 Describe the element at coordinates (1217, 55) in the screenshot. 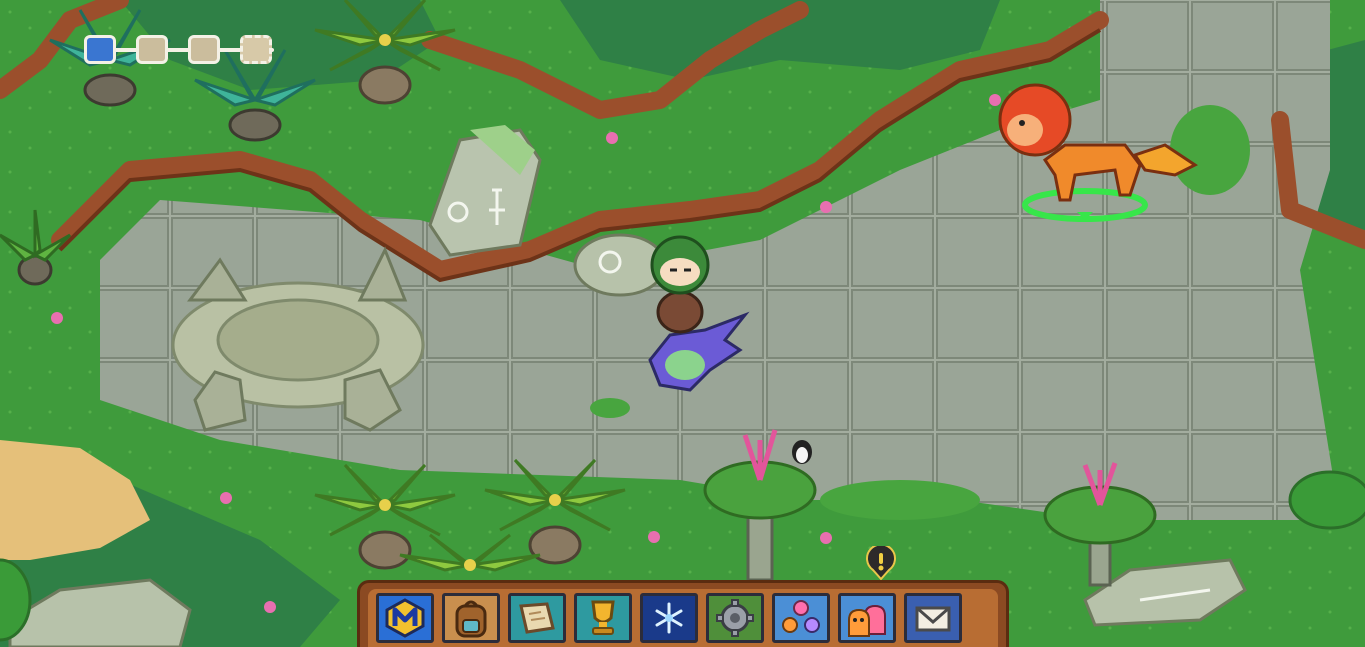

I see `stone-path-north` at that location.